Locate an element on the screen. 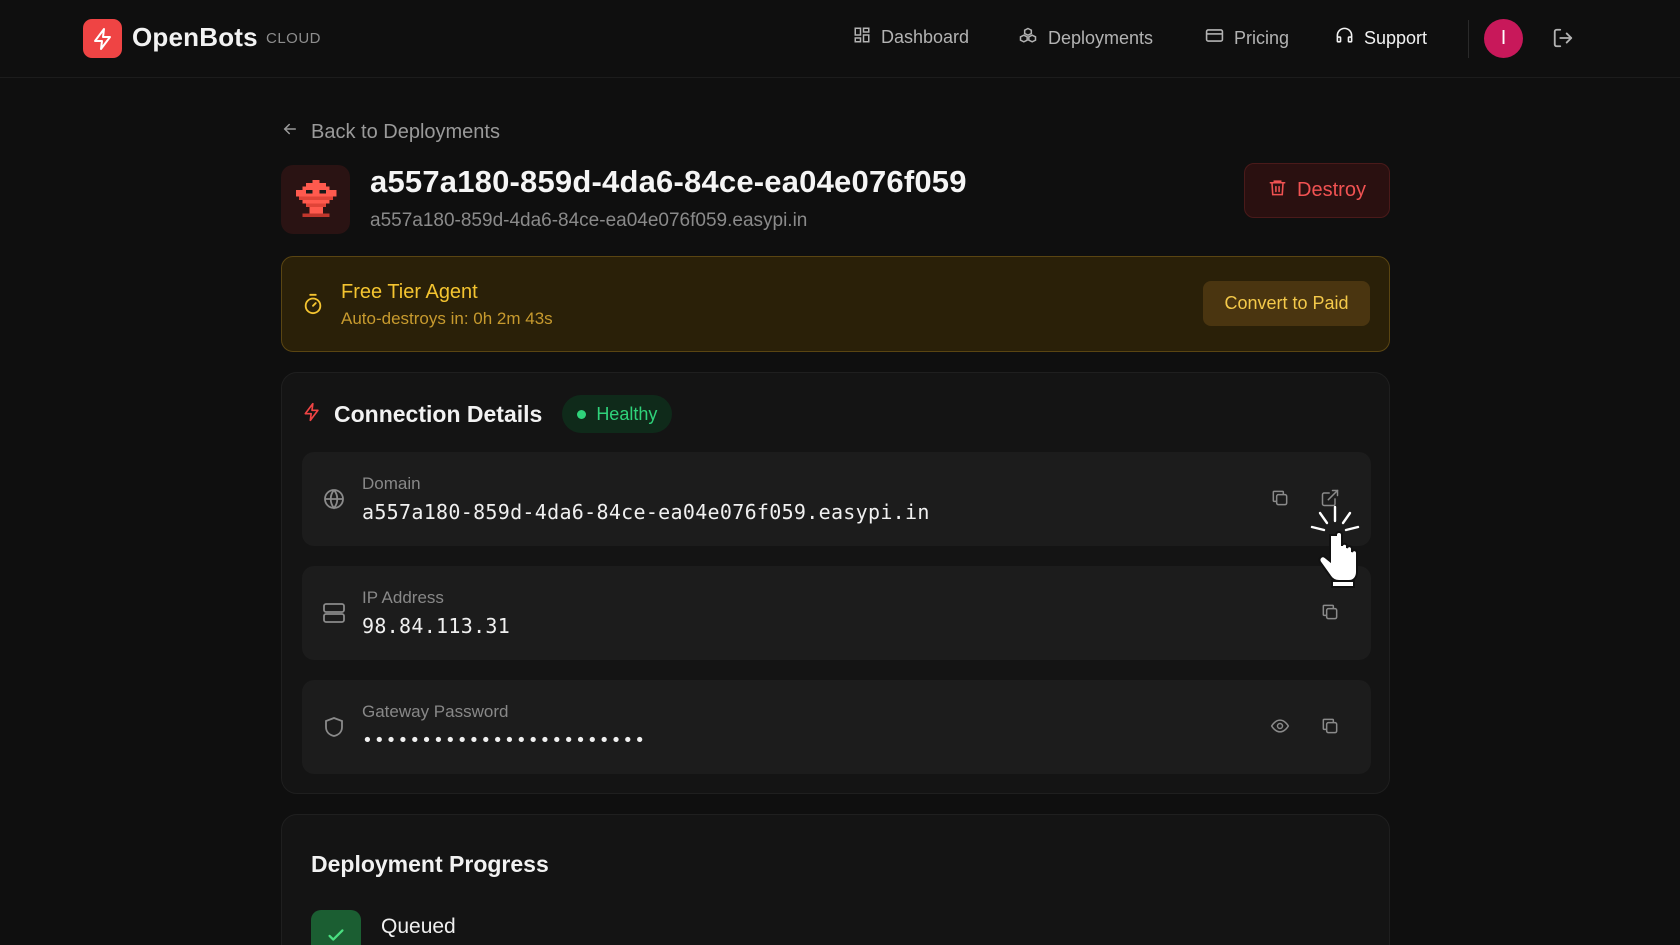  auto-destroy-countdown: Auto-destroys in: 0h 2m 43s is located at coordinates (447, 318).